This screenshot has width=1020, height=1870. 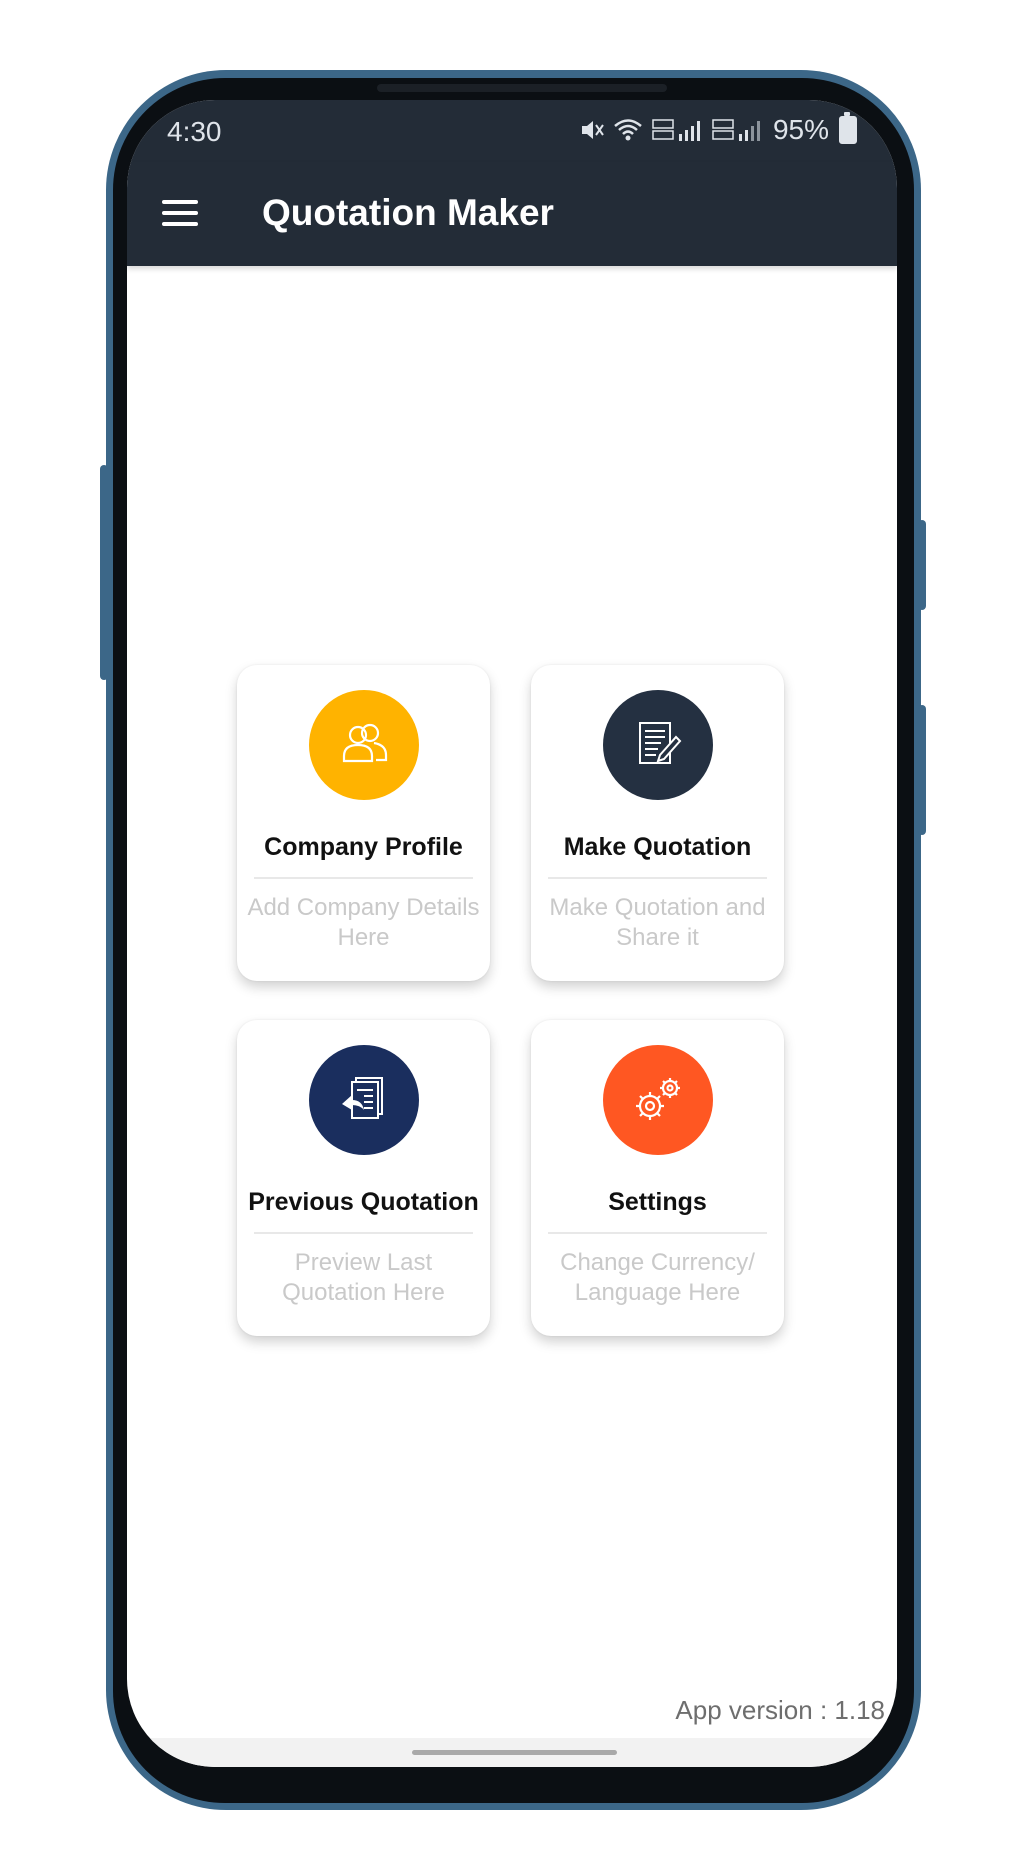 I want to click on document-edit-icon, so click(x=658, y=745).